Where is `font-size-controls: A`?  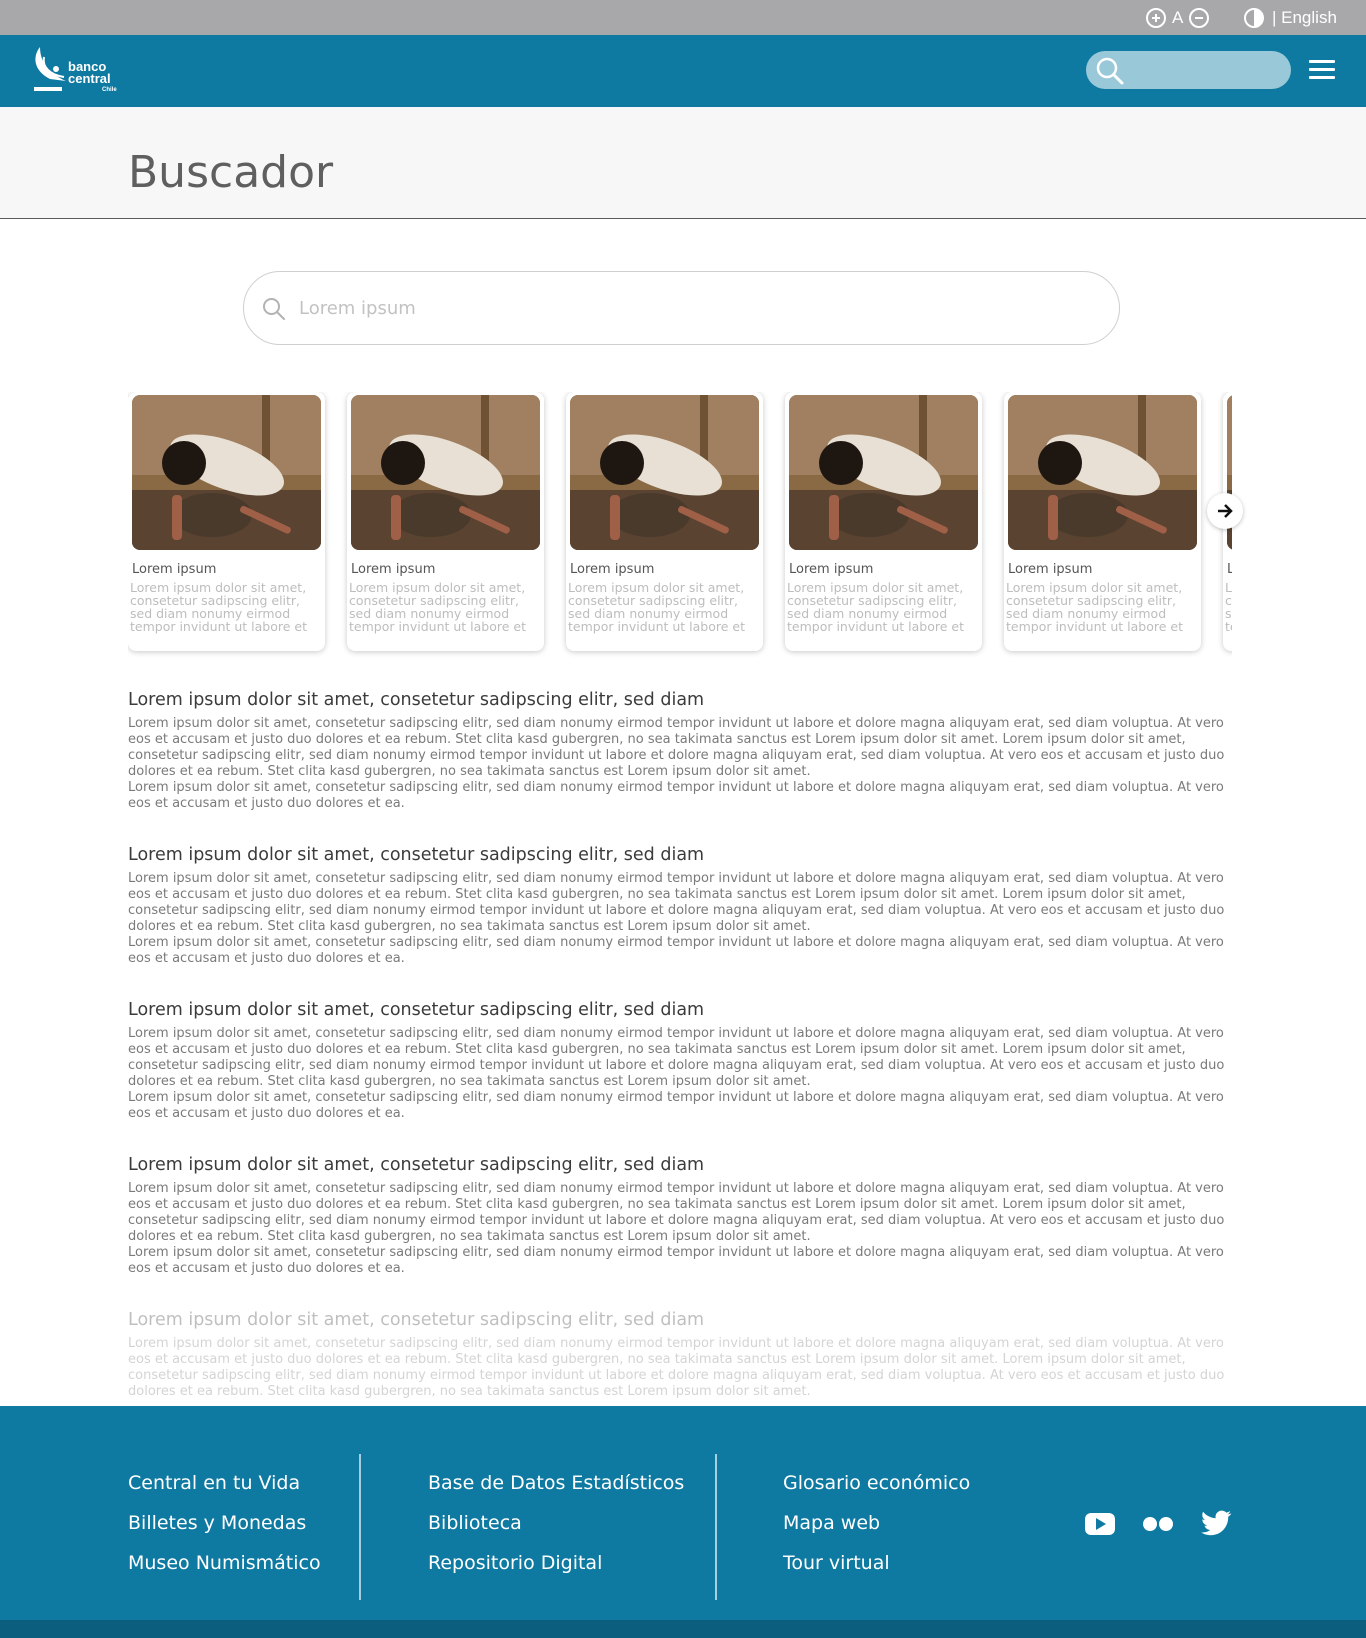
font-size-controls: A is located at coordinates (1178, 17).